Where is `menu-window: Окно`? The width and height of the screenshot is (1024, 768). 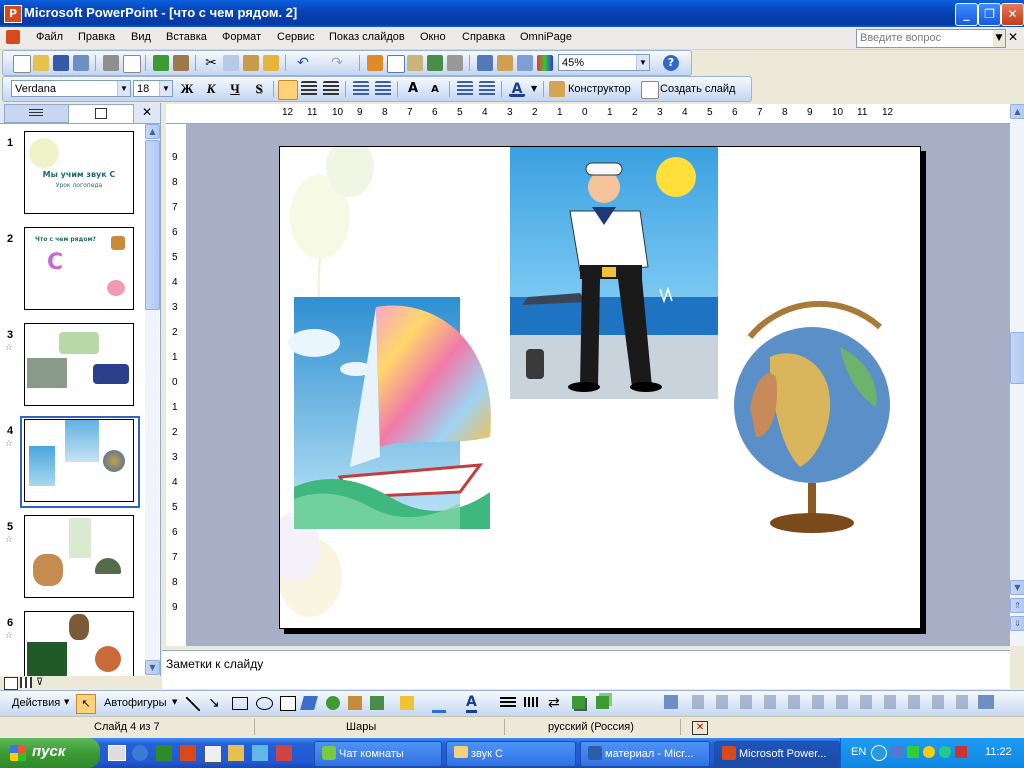 menu-window: Окно is located at coordinates (433, 37).